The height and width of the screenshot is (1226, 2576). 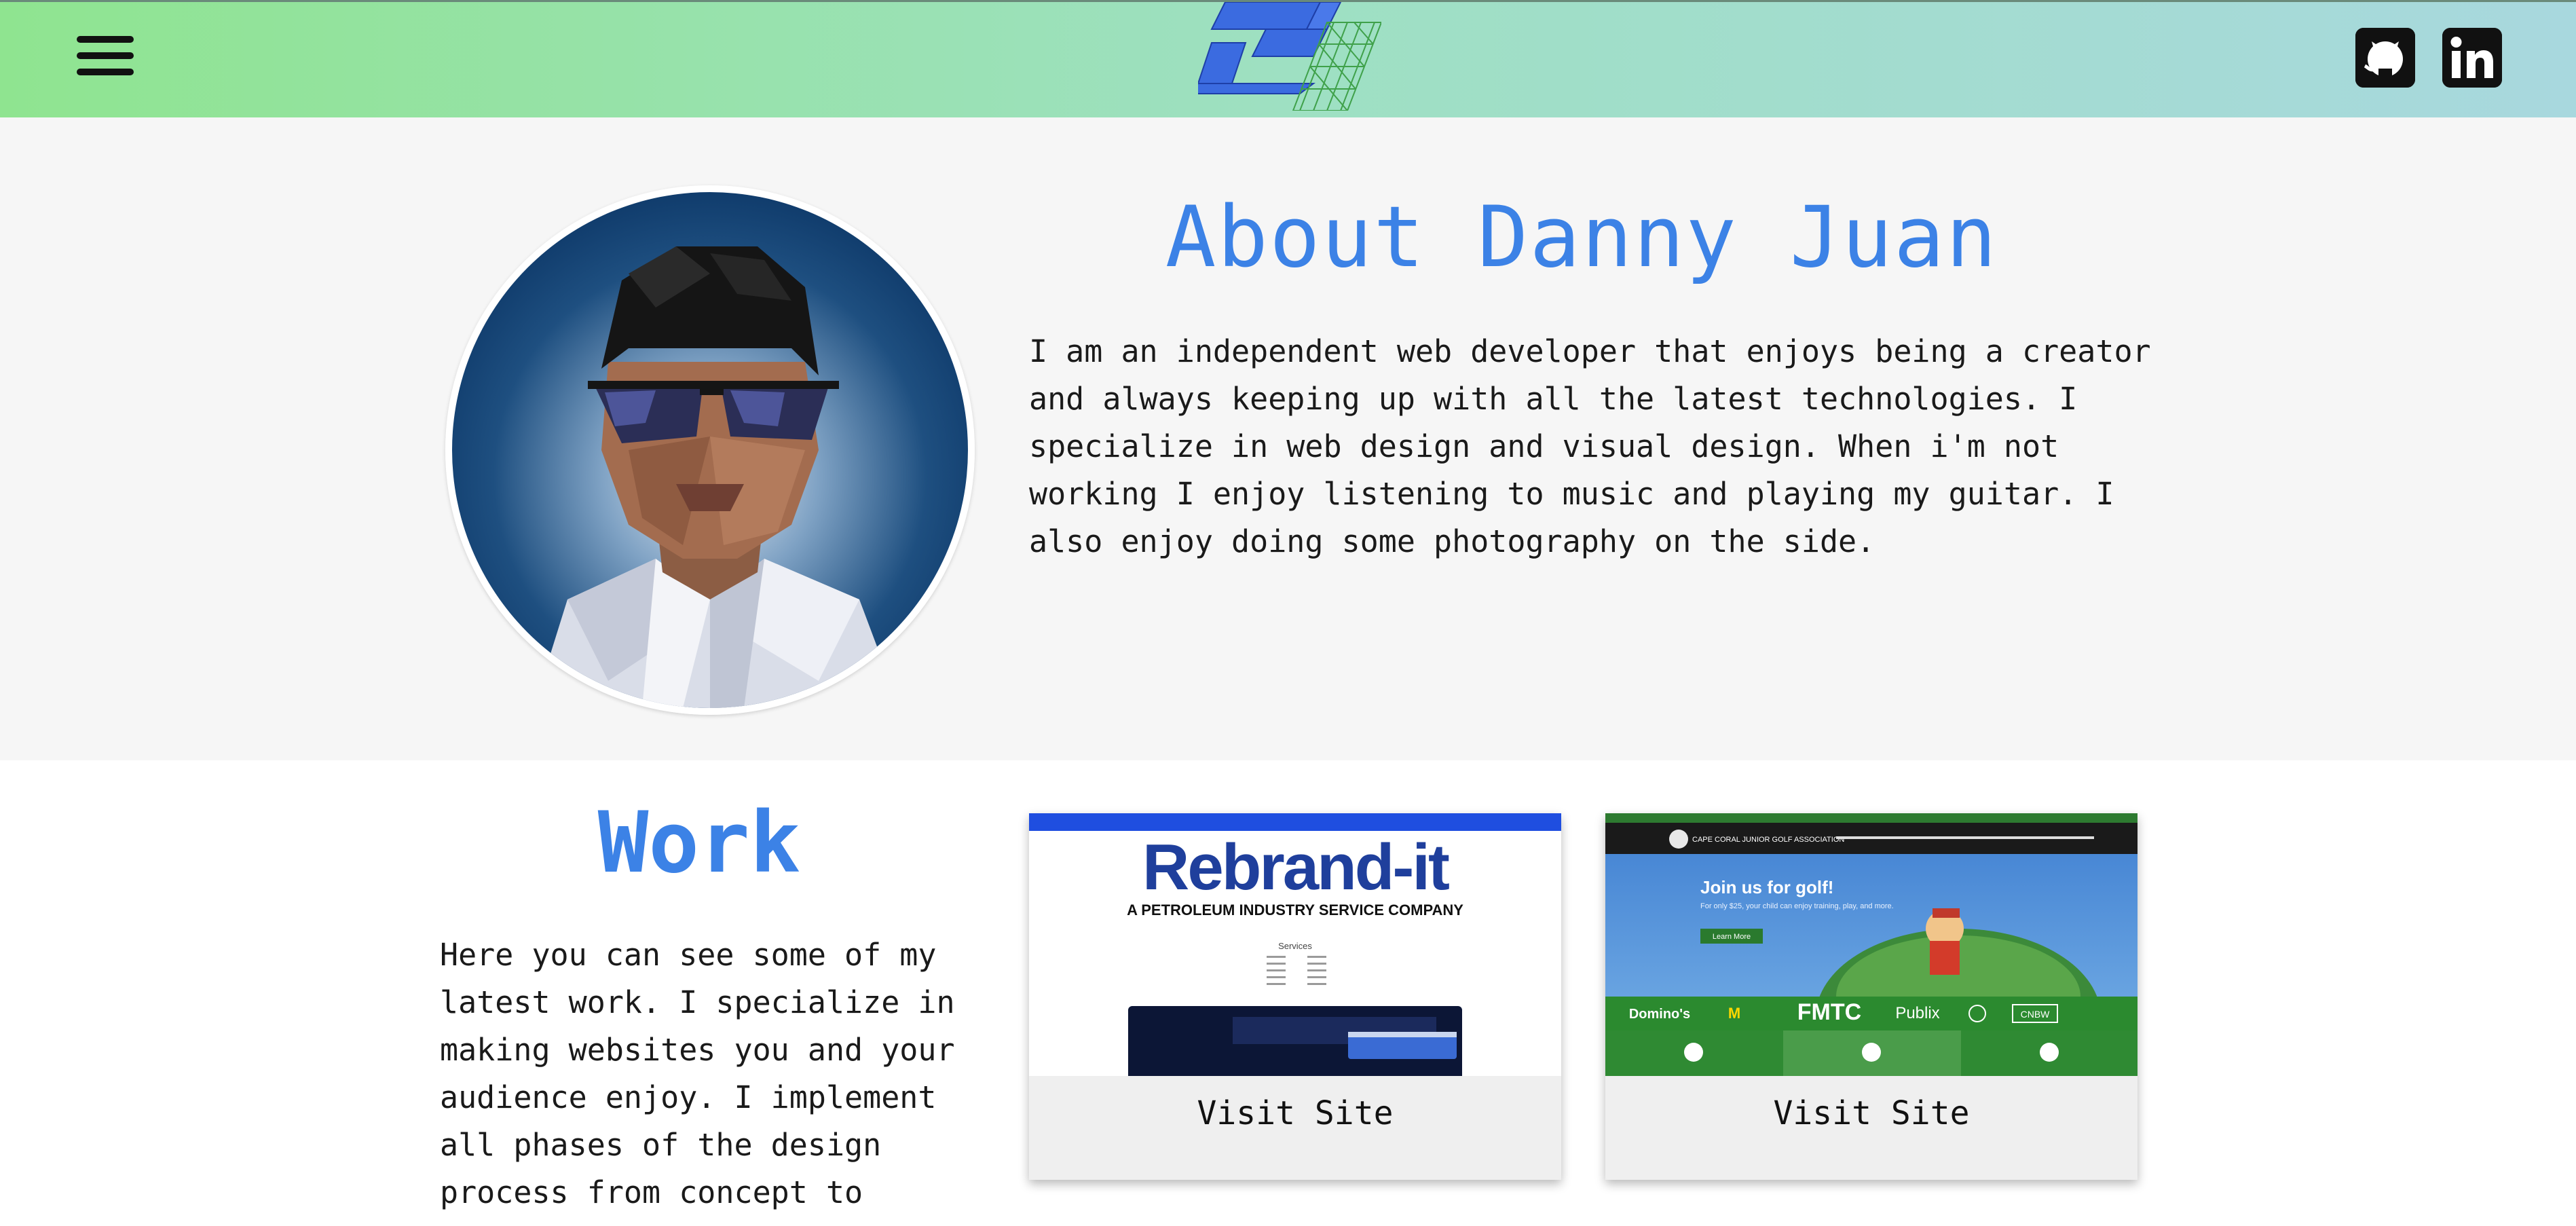 What do you see at coordinates (105, 55) in the screenshot?
I see `hamburger-menu-icon` at bounding box center [105, 55].